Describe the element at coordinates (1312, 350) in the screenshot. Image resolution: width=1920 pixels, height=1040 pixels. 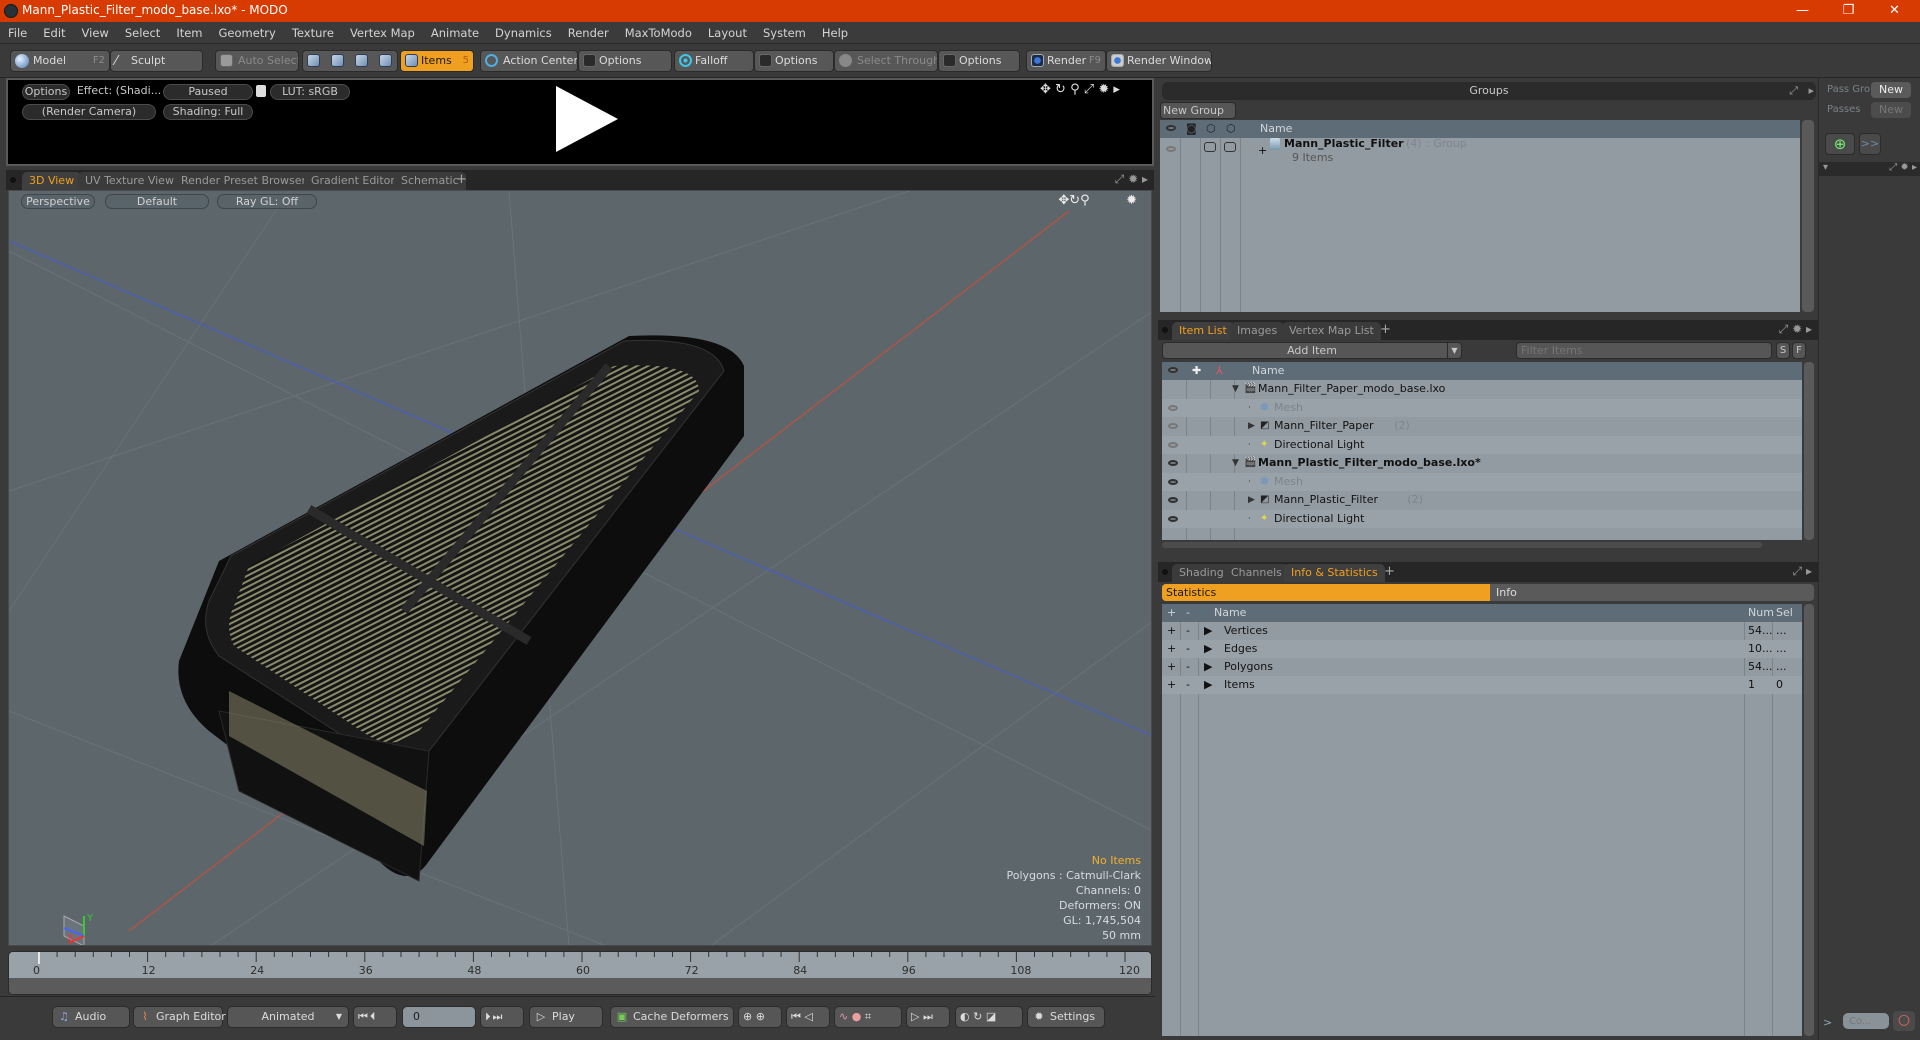
I see `add-item-button: Add Item ▼` at that location.